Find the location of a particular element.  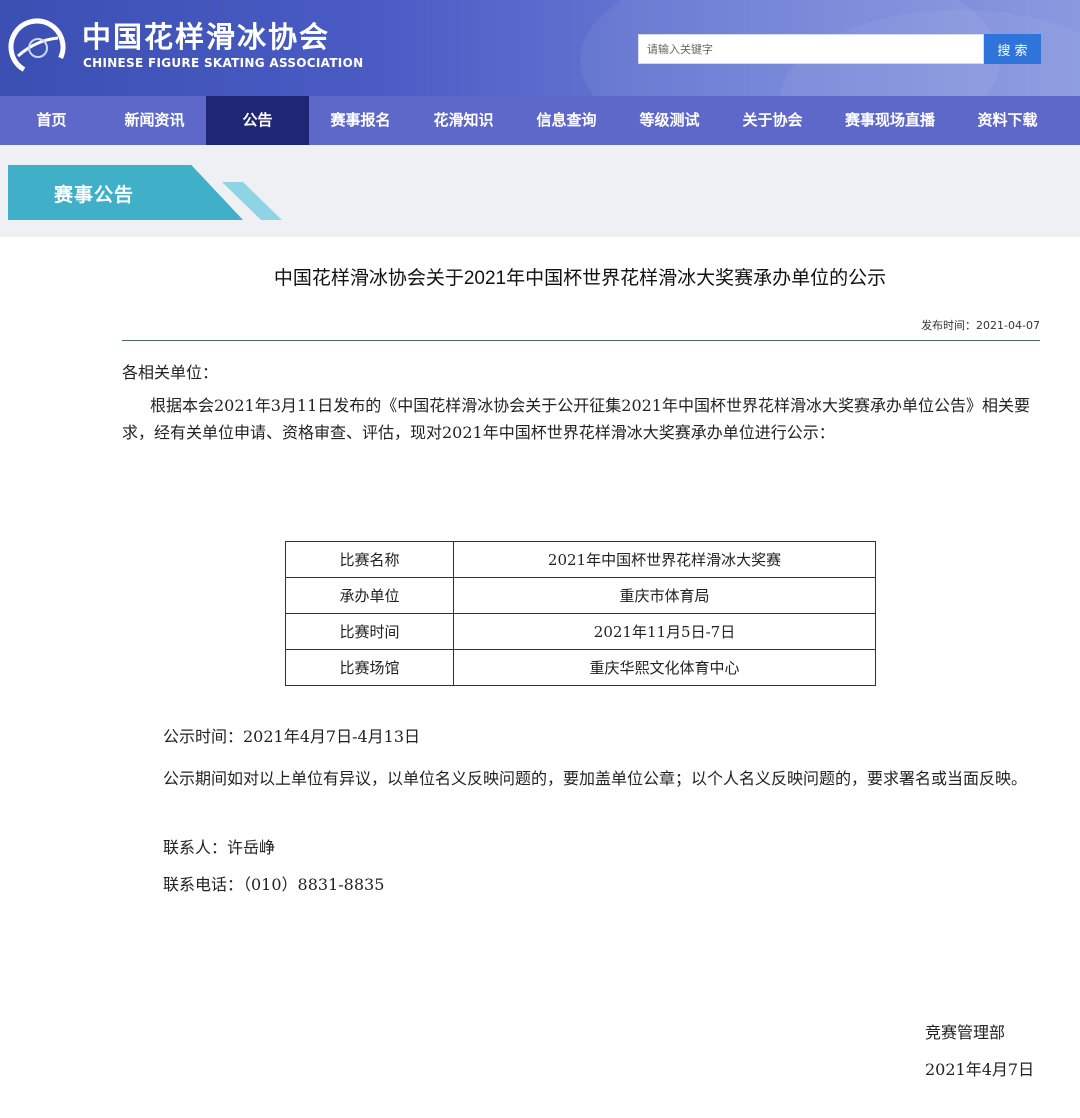

nav-item-announcements: 公告 is located at coordinates (257, 120).